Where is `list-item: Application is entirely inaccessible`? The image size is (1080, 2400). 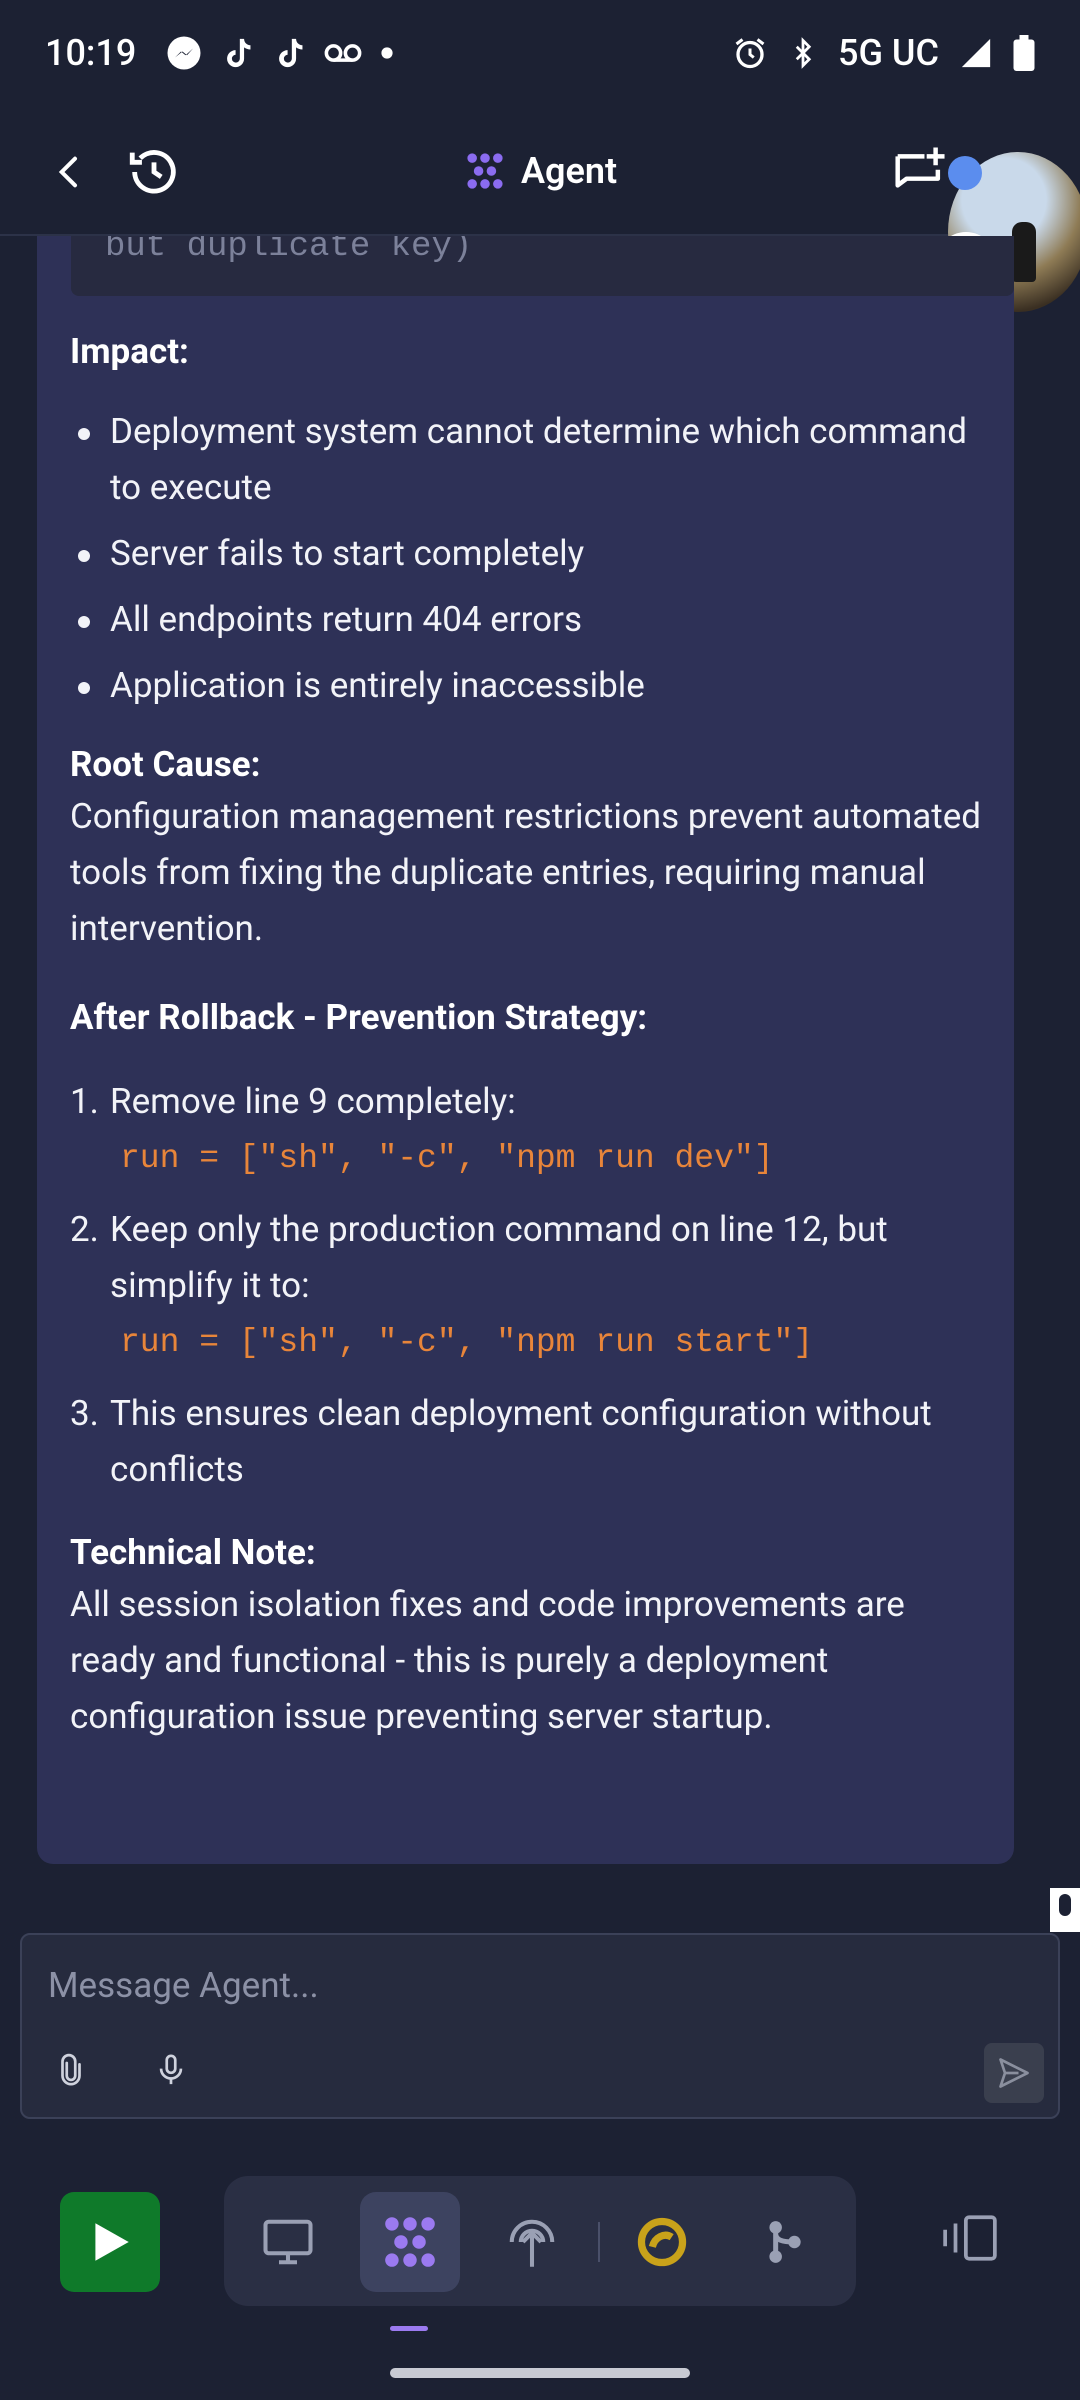
list-item: Application is entirely inaccessible is located at coordinates (530, 686).